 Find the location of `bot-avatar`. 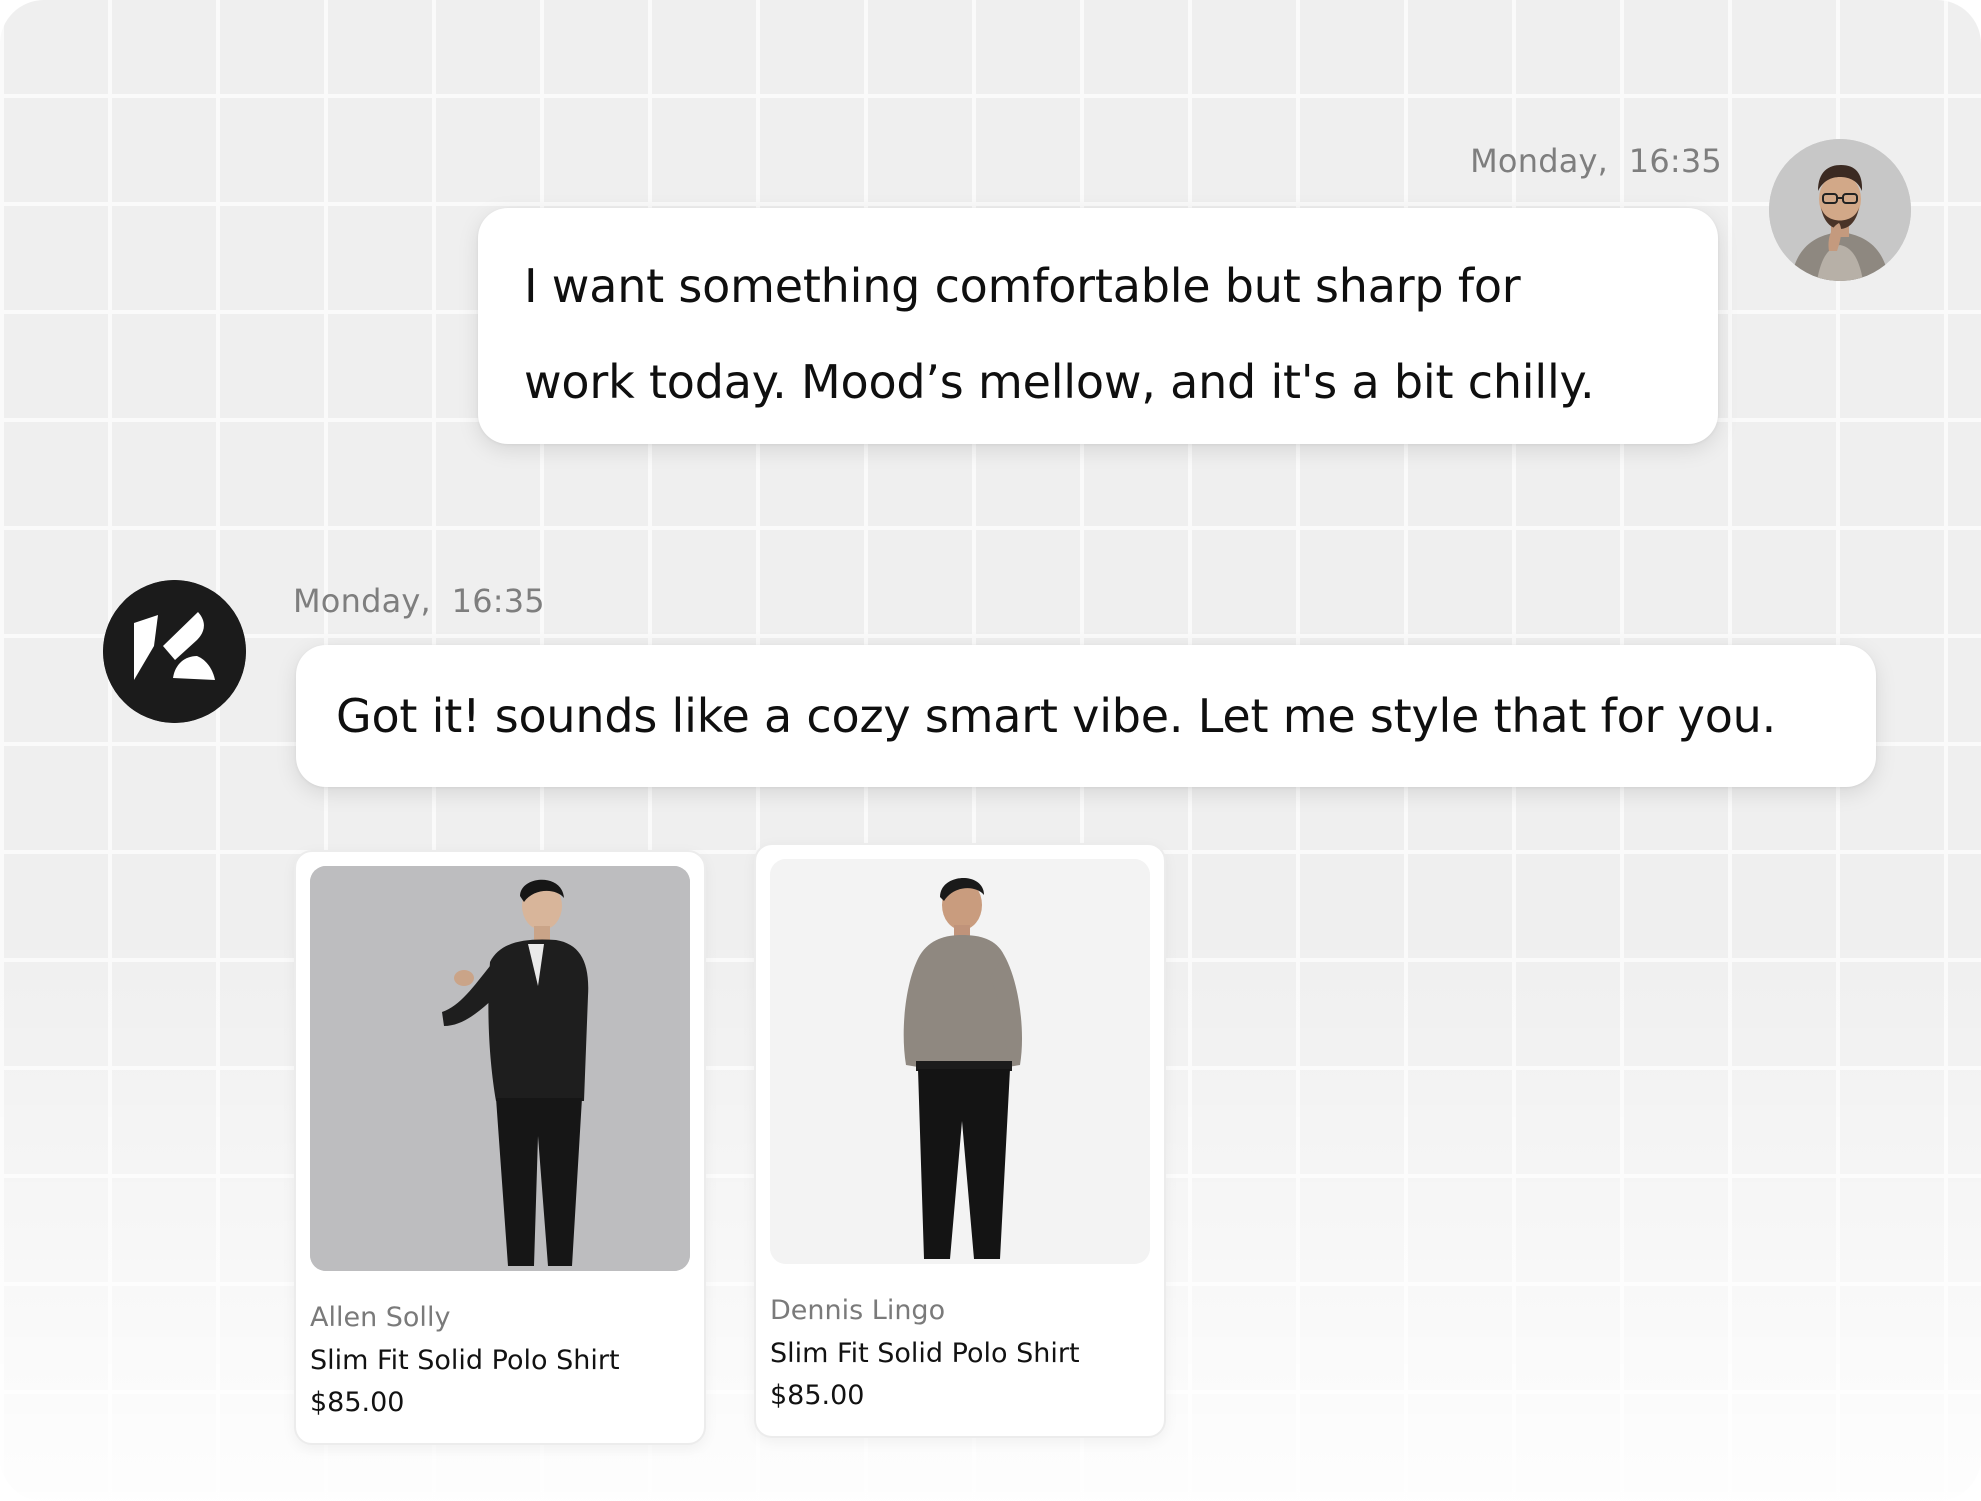

bot-avatar is located at coordinates (174, 651).